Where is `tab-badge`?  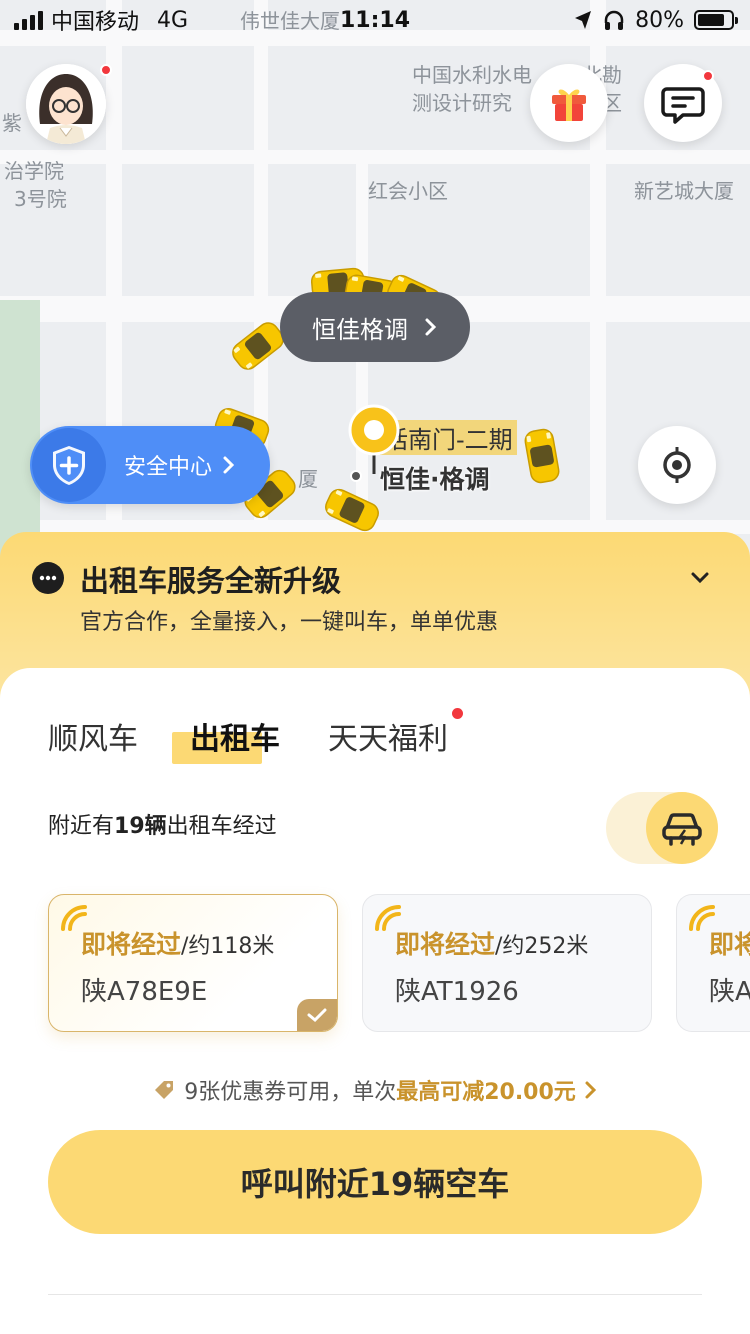
tab-badge is located at coordinates (457, 713).